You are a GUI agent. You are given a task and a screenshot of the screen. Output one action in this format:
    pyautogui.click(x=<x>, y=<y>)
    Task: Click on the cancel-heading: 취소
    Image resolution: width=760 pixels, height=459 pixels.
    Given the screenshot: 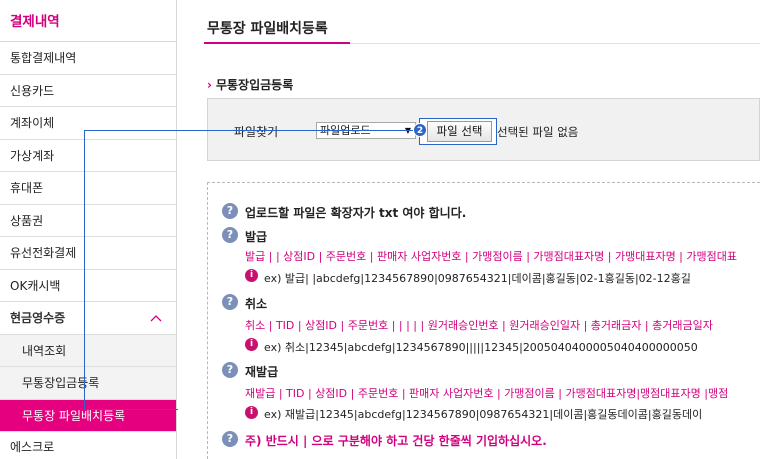 What is the action you would take?
    pyautogui.click(x=256, y=304)
    